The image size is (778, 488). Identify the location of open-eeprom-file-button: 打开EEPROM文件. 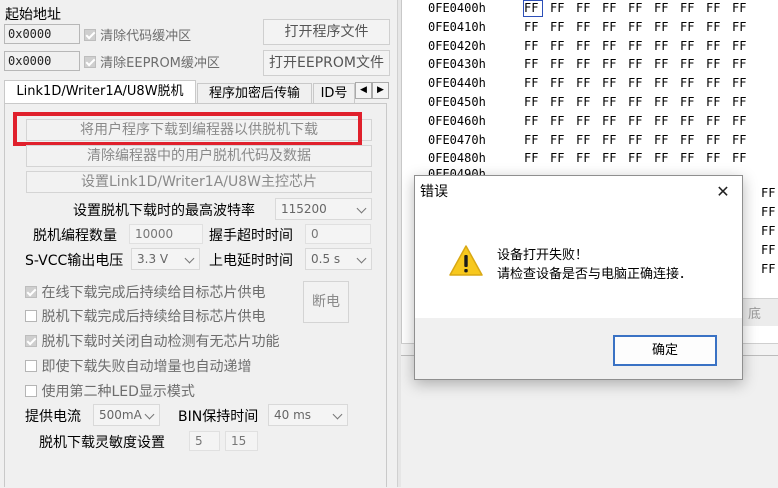
(326, 63).